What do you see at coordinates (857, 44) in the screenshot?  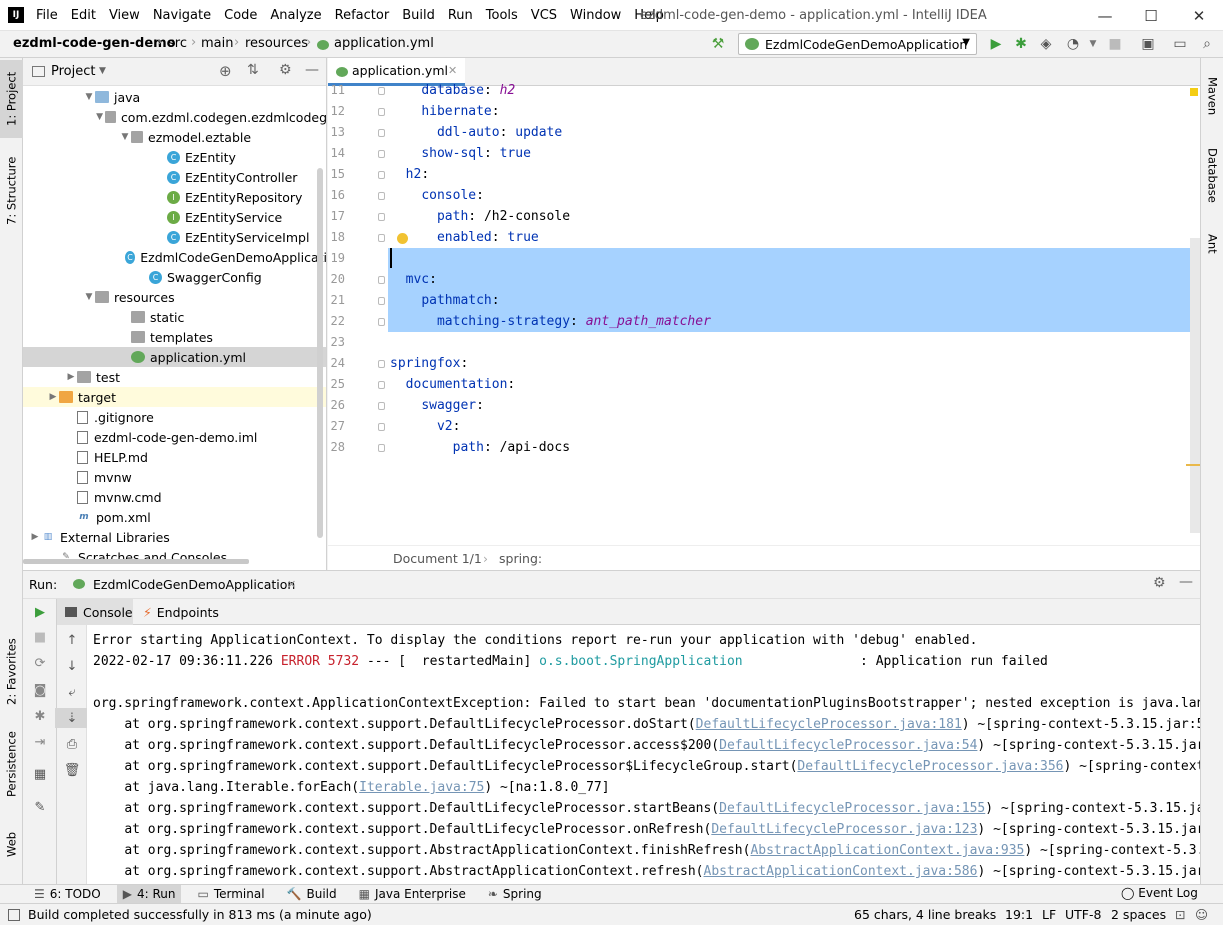 I see `run-configuration-select: EzdmlCodeGenDemoApplication ▼` at bounding box center [857, 44].